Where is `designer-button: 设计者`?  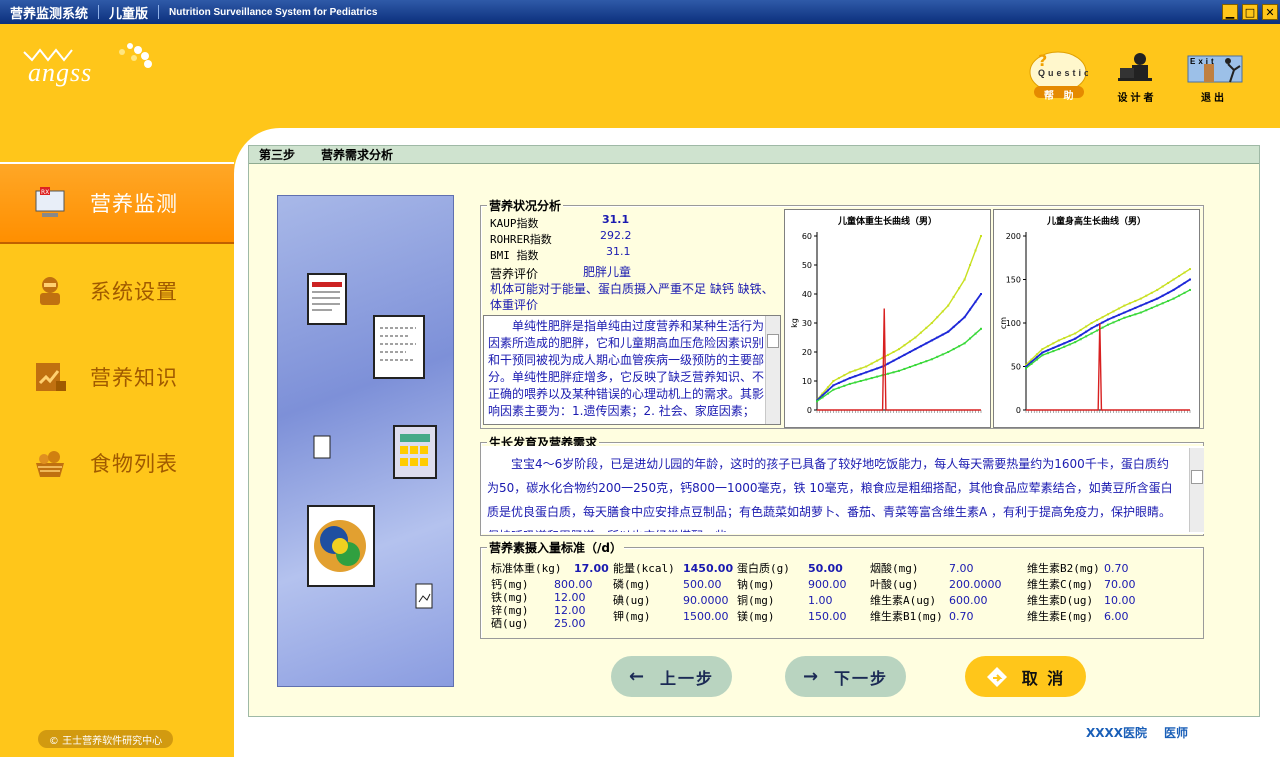
designer-button: 设计者 is located at coordinates (1137, 77).